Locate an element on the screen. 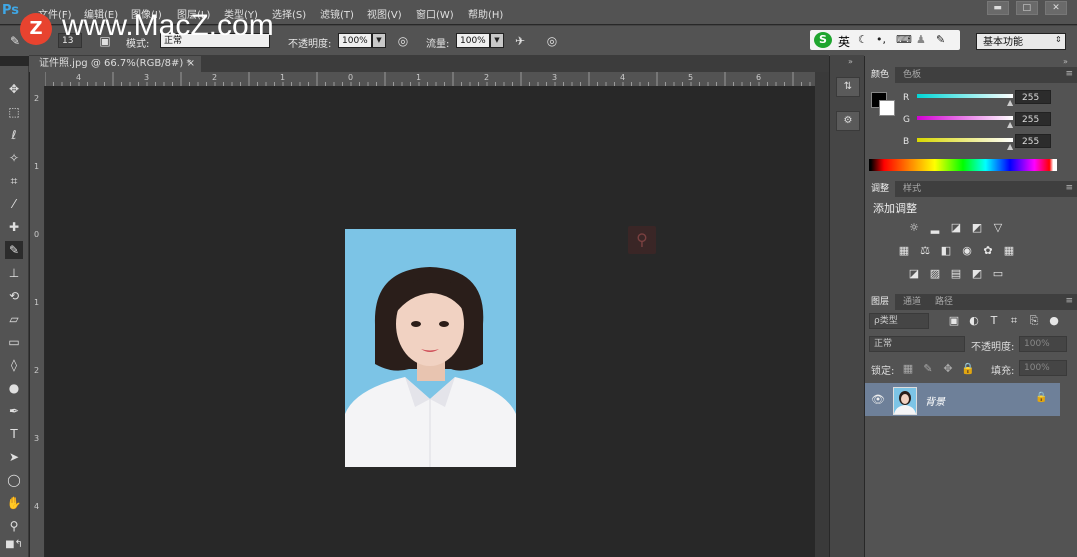  airbrush-icon: ✈ is located at coordinates (520, 41).